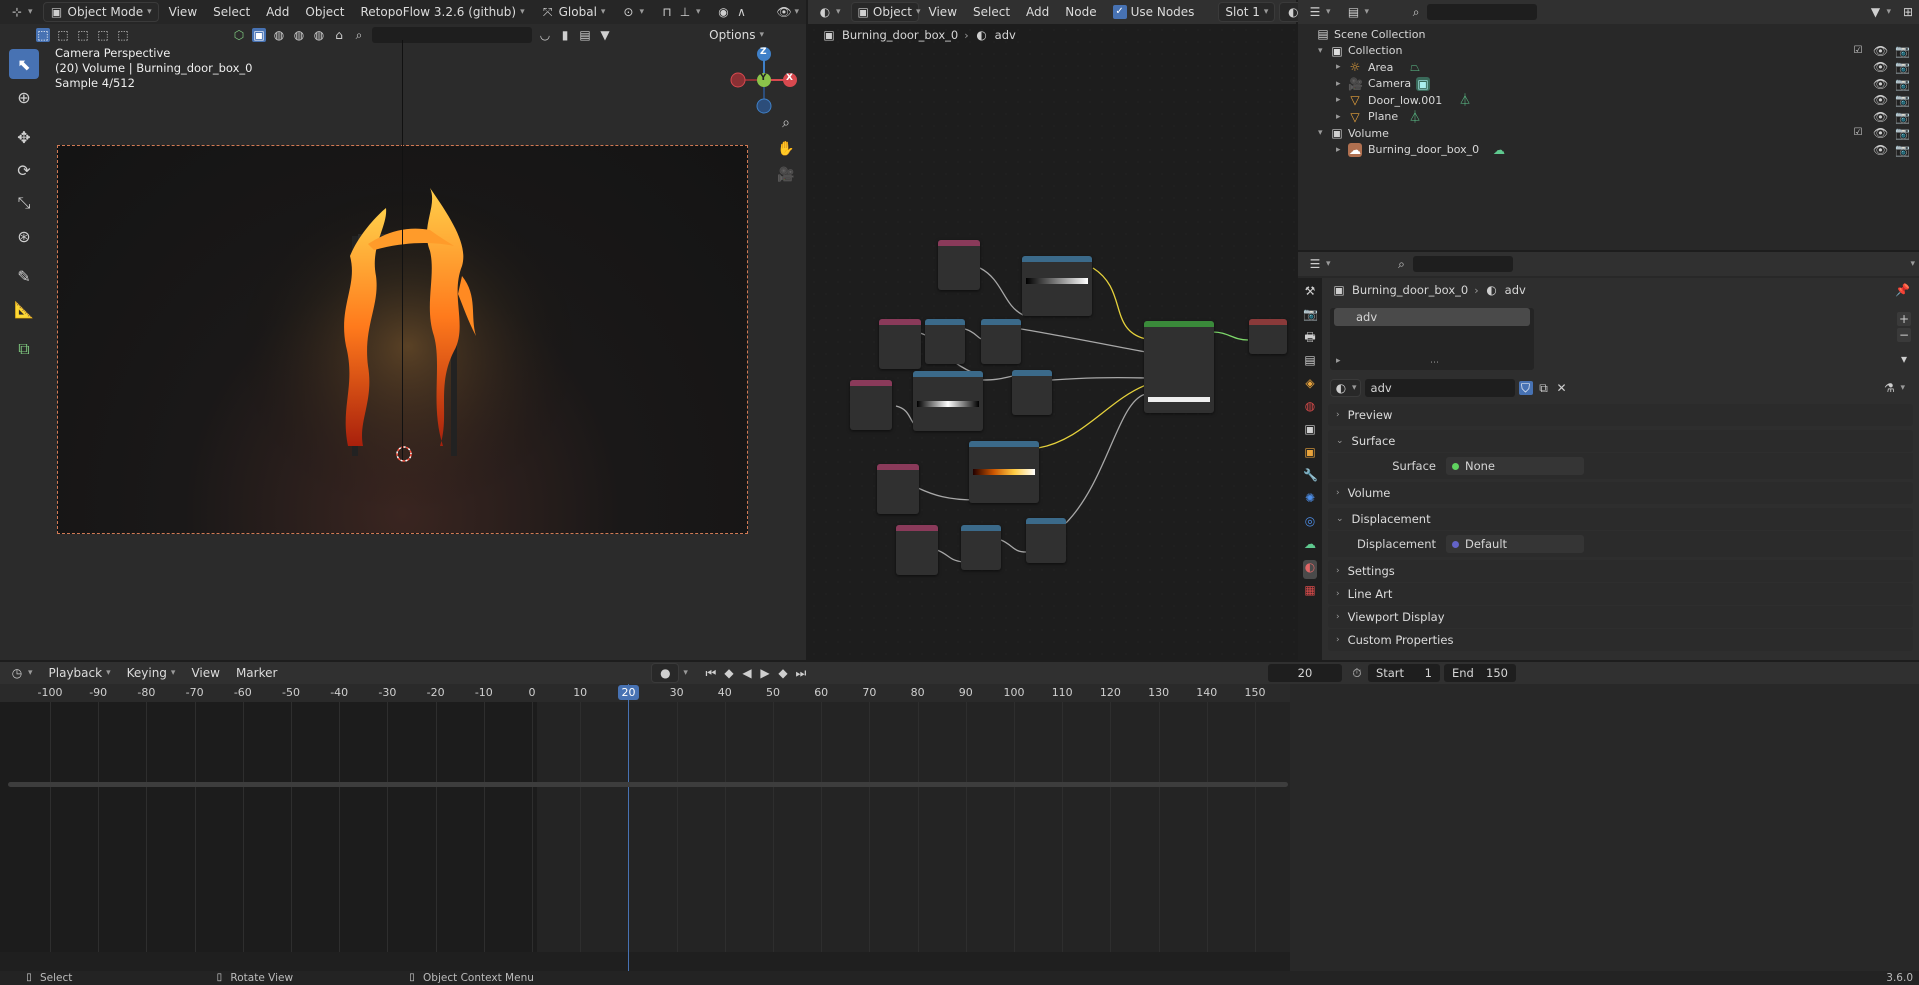 This screenshot has height=985, width=1919. What do you see at coordinates (1880, 117) in the screenshot?
I see `plane-eye-icon: 👁` at bounding box center [1880, 117].